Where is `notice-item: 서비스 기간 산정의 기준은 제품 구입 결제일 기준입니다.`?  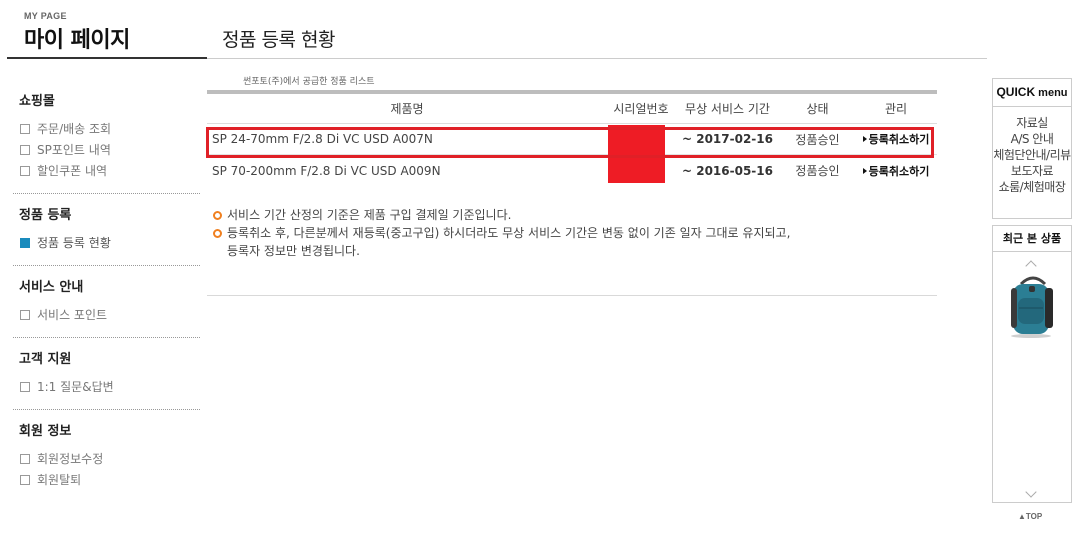
notice-item: 서비스 기간 산정의 기준은 제품 구입 결제일 기준입니다. is located at coordinates (501, 215).